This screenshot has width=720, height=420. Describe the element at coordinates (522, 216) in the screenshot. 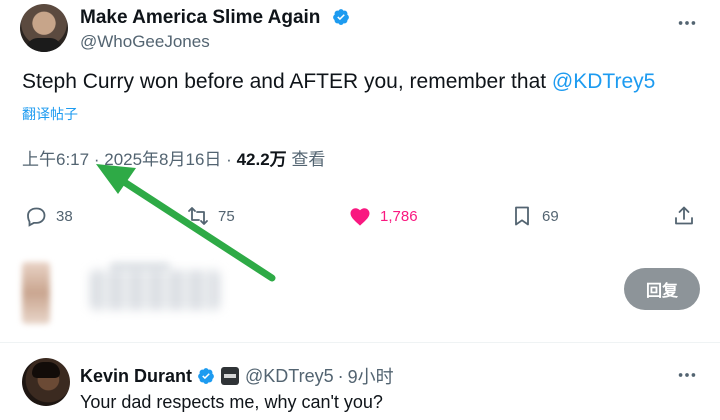

I see `bookmark-icon` at that location.